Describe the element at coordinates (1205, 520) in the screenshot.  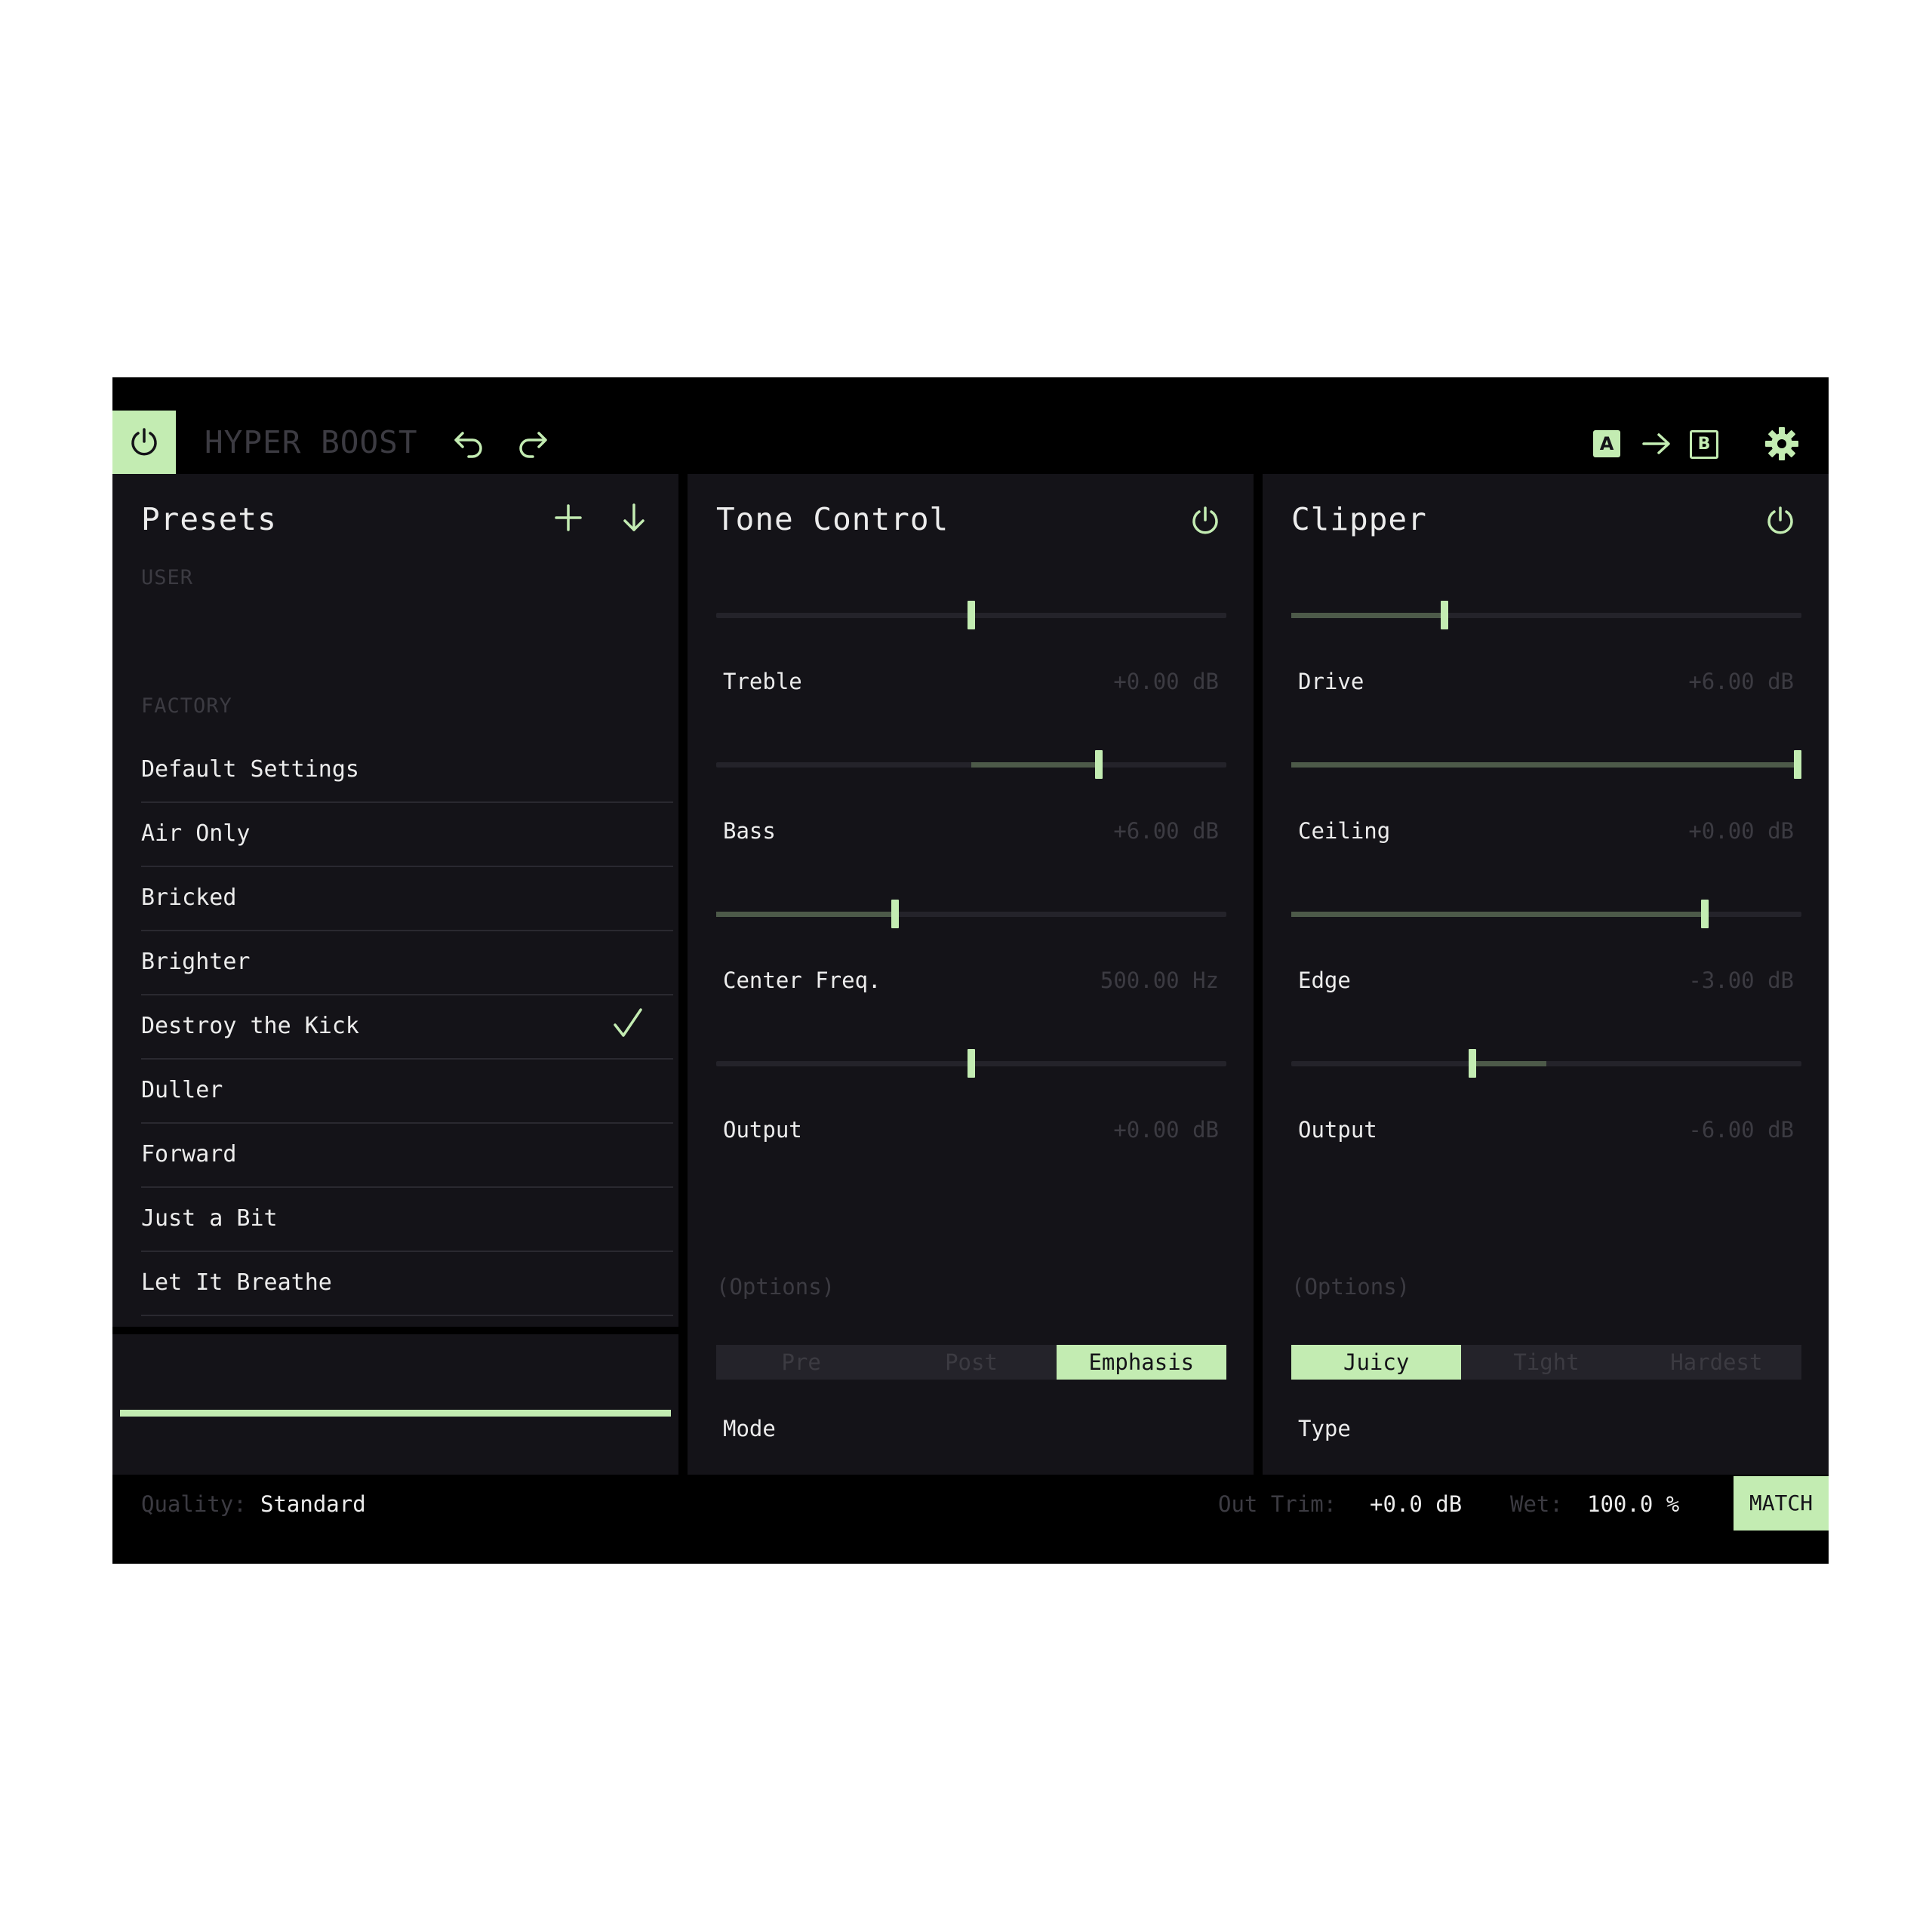
I see `tone-power-icon` at that location.